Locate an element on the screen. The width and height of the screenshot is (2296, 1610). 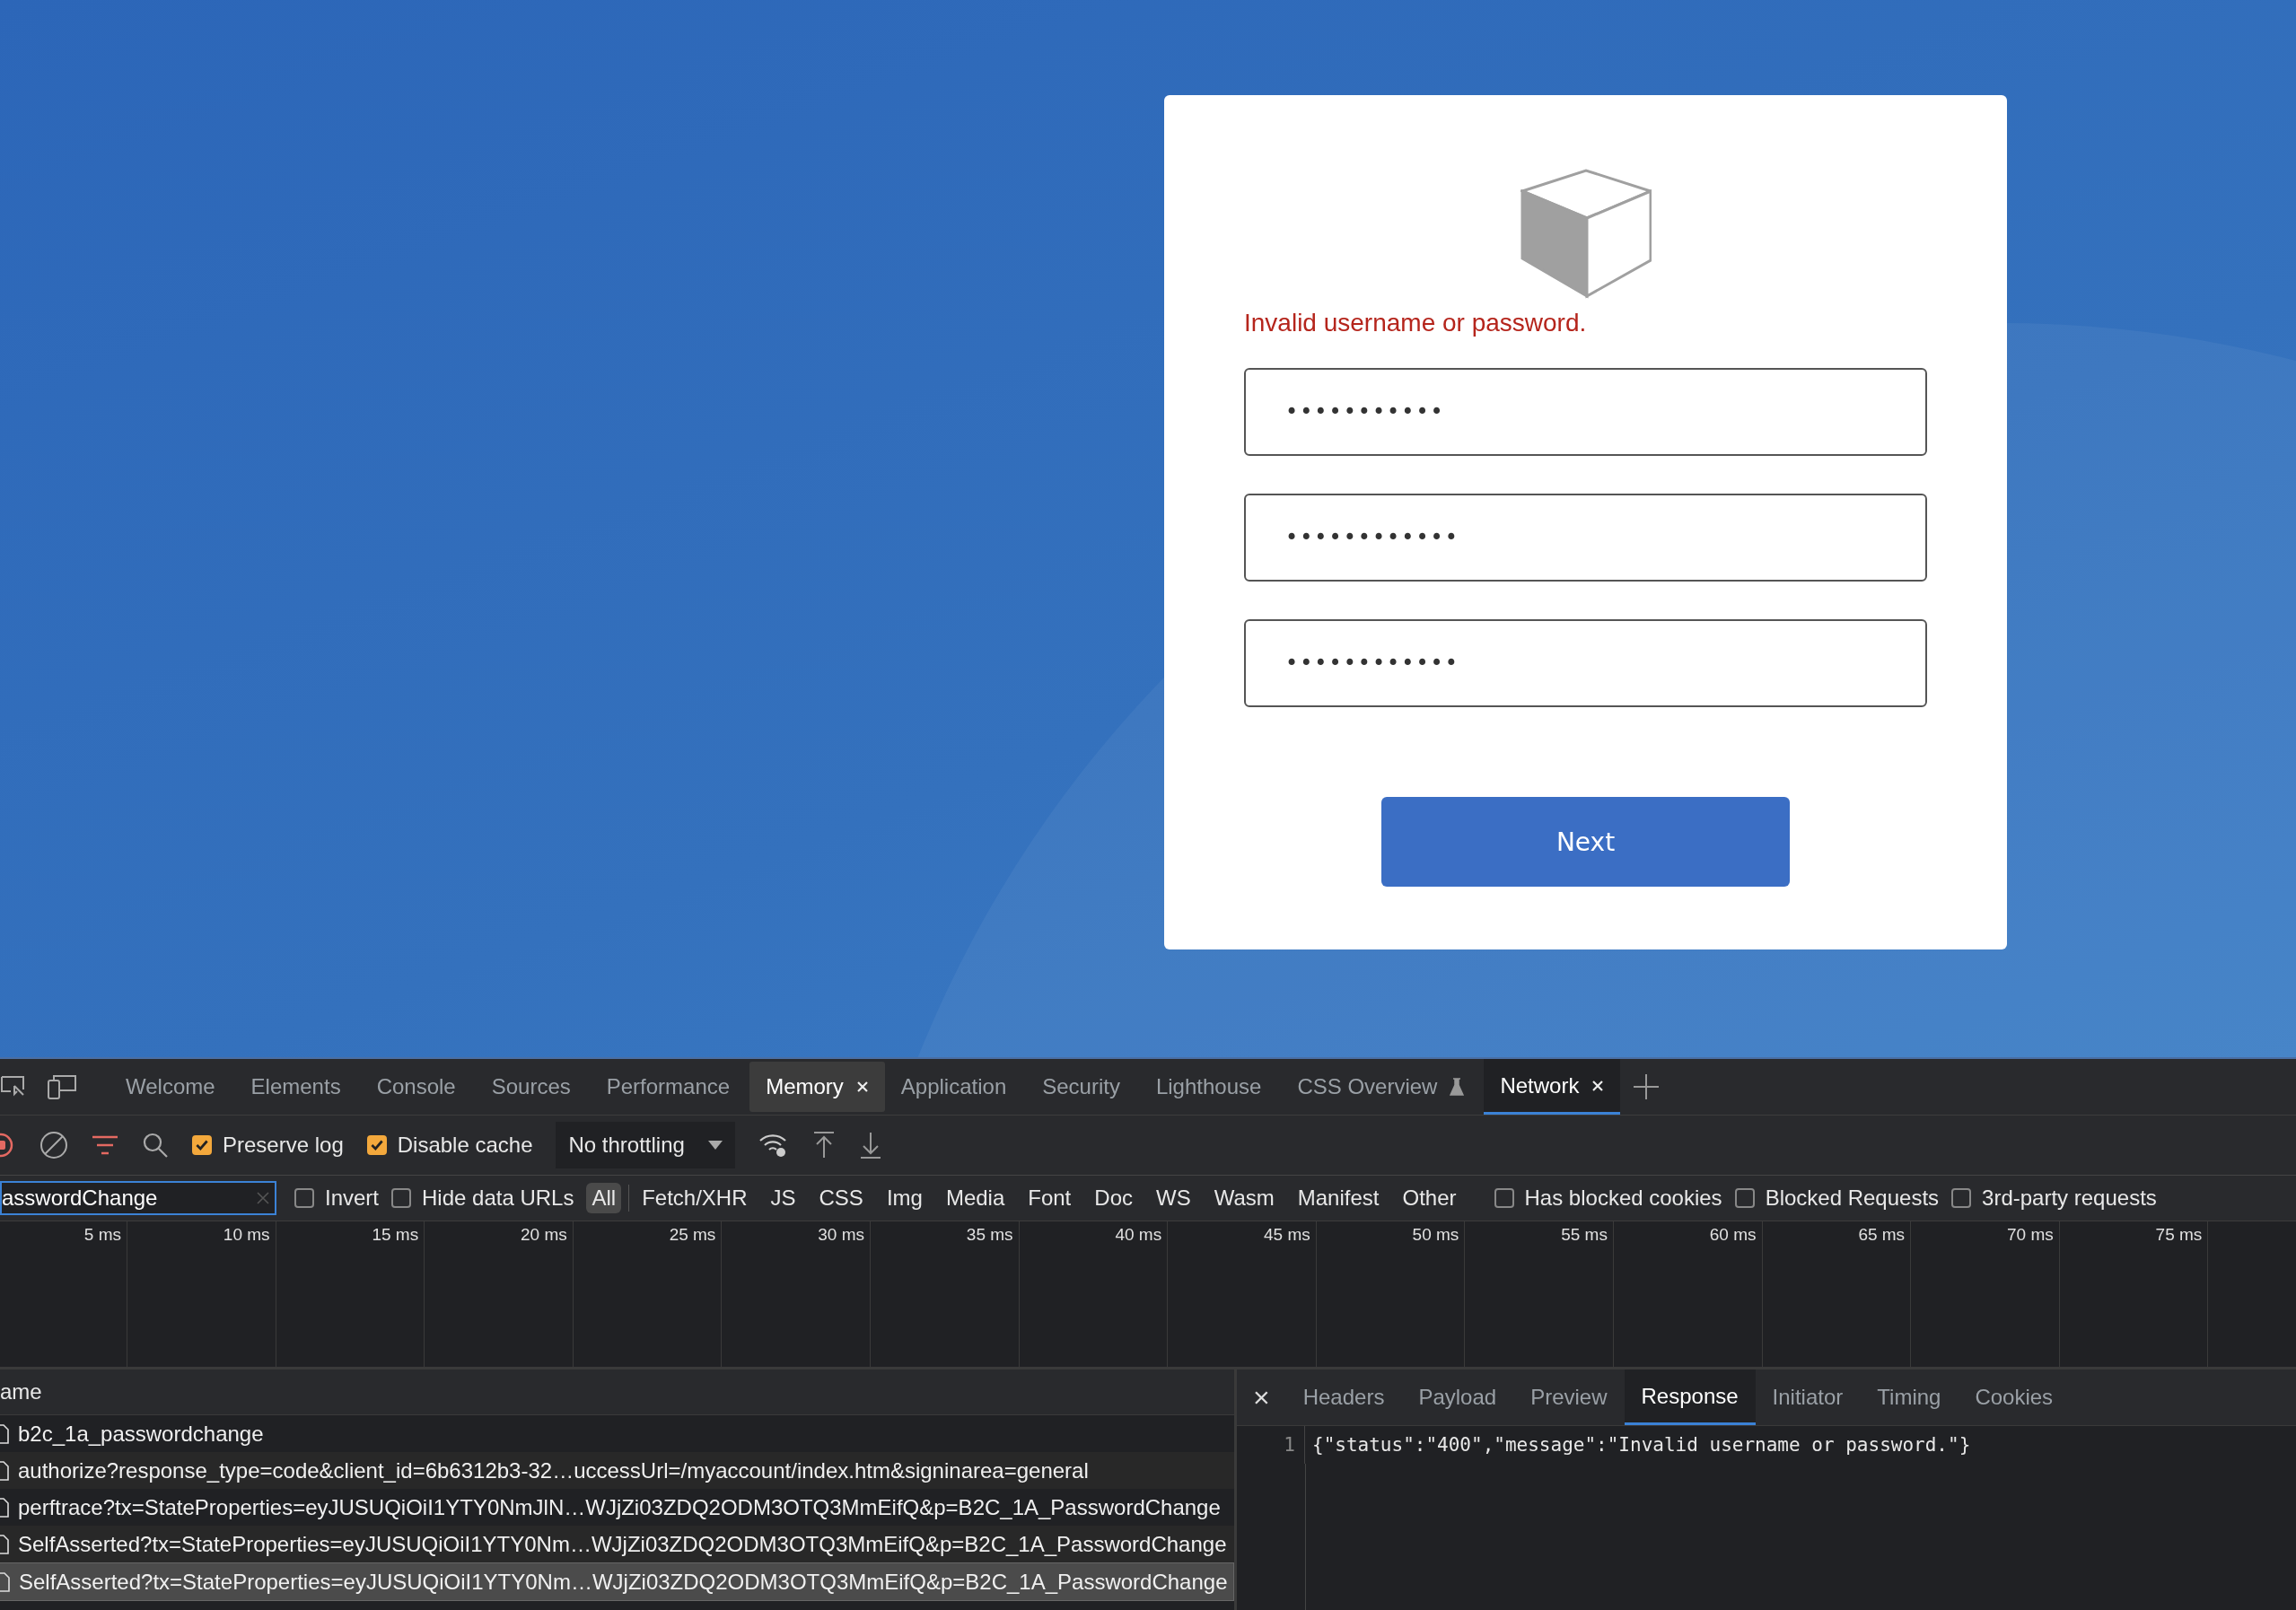
type-filter-button: Font is located at coordinates (1049, 1198).